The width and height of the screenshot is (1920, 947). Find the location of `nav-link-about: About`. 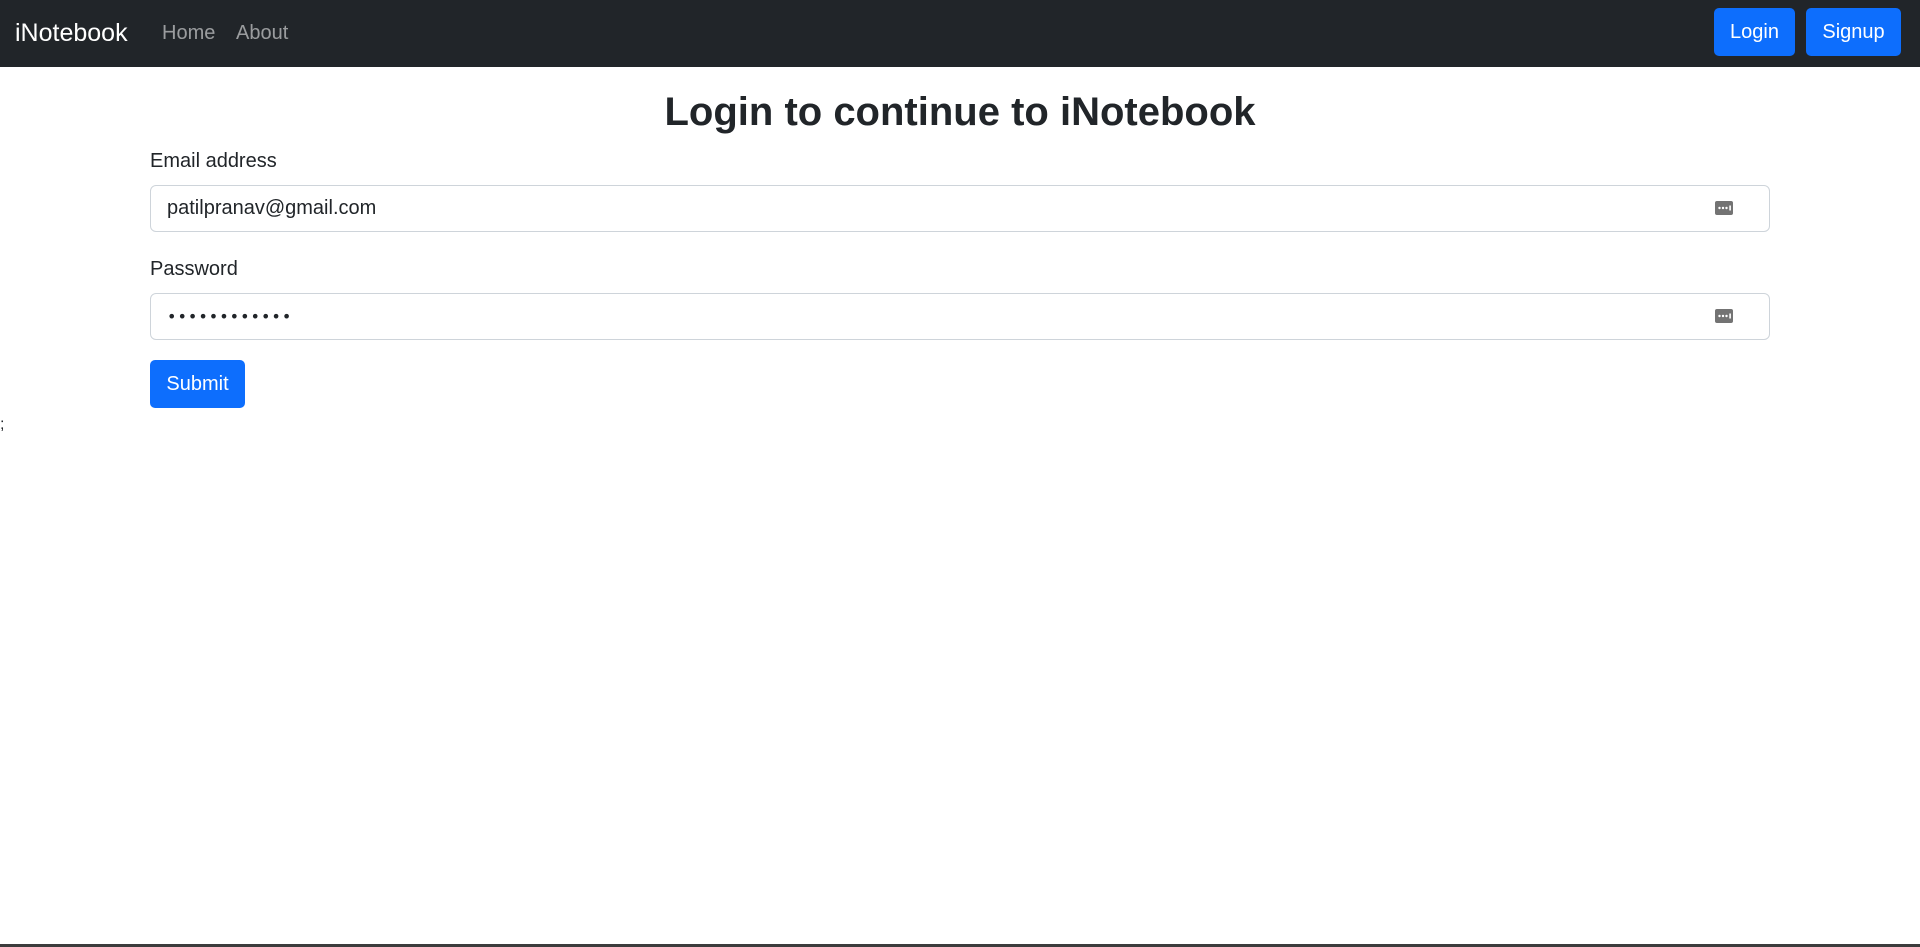

nav-link-about: About is located at coordinates (262, 33).